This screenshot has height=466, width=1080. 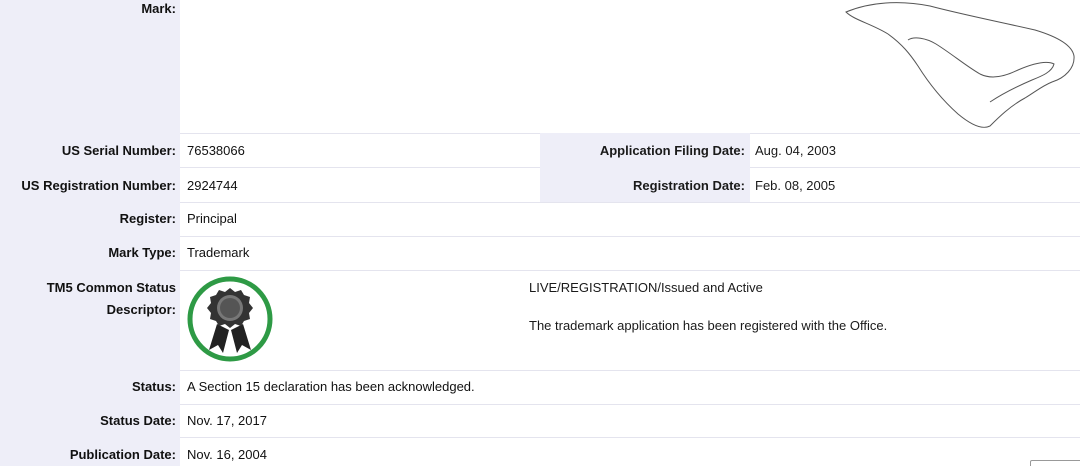 What do you see at coordinates (90, 253) in the screenshot?
I see `mark-type-label-cell: Mark Type:` at bounding box center [90, 253].